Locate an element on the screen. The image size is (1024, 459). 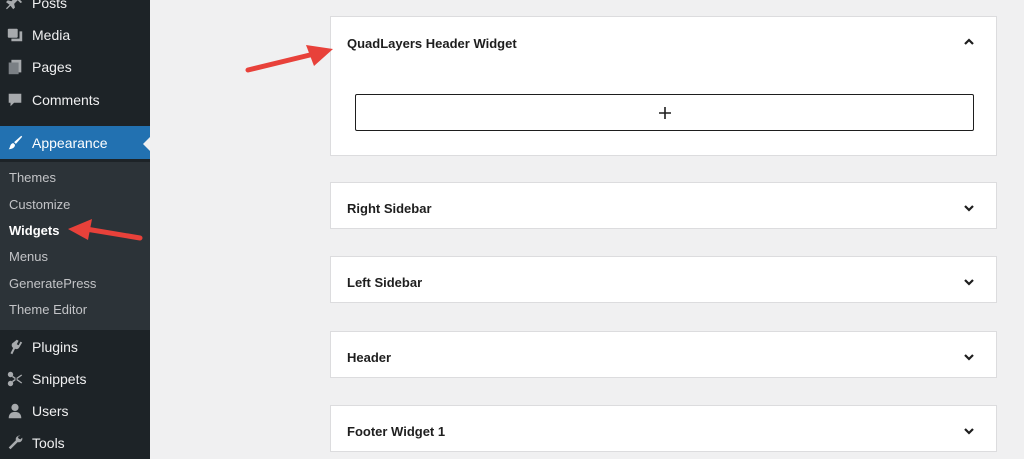
sidebar-item-plugins: Plugins is located at coordinates (75, 347).